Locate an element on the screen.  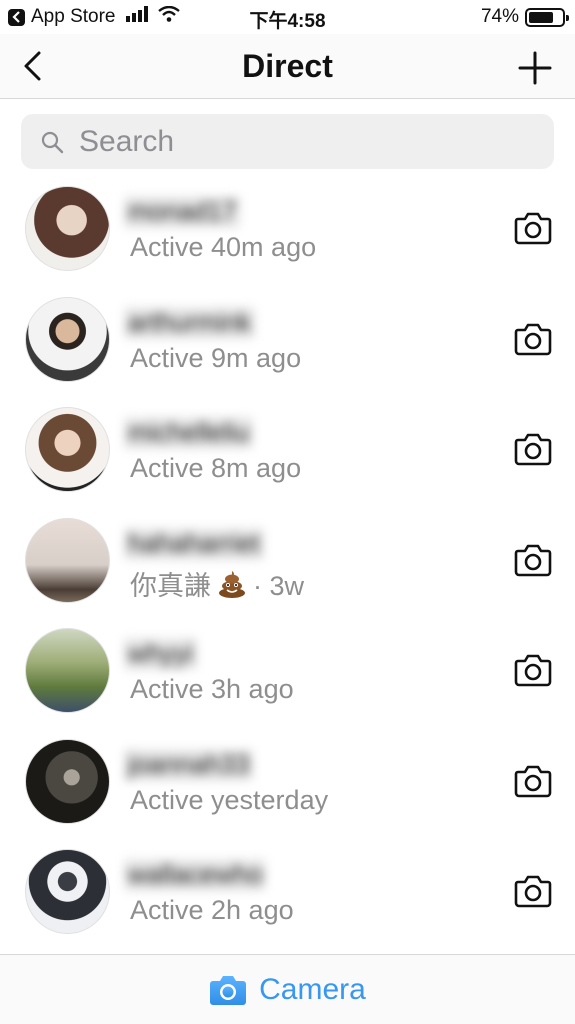
thread-row: arthurmink Active 9m ago is located at coordinates (287, 340).